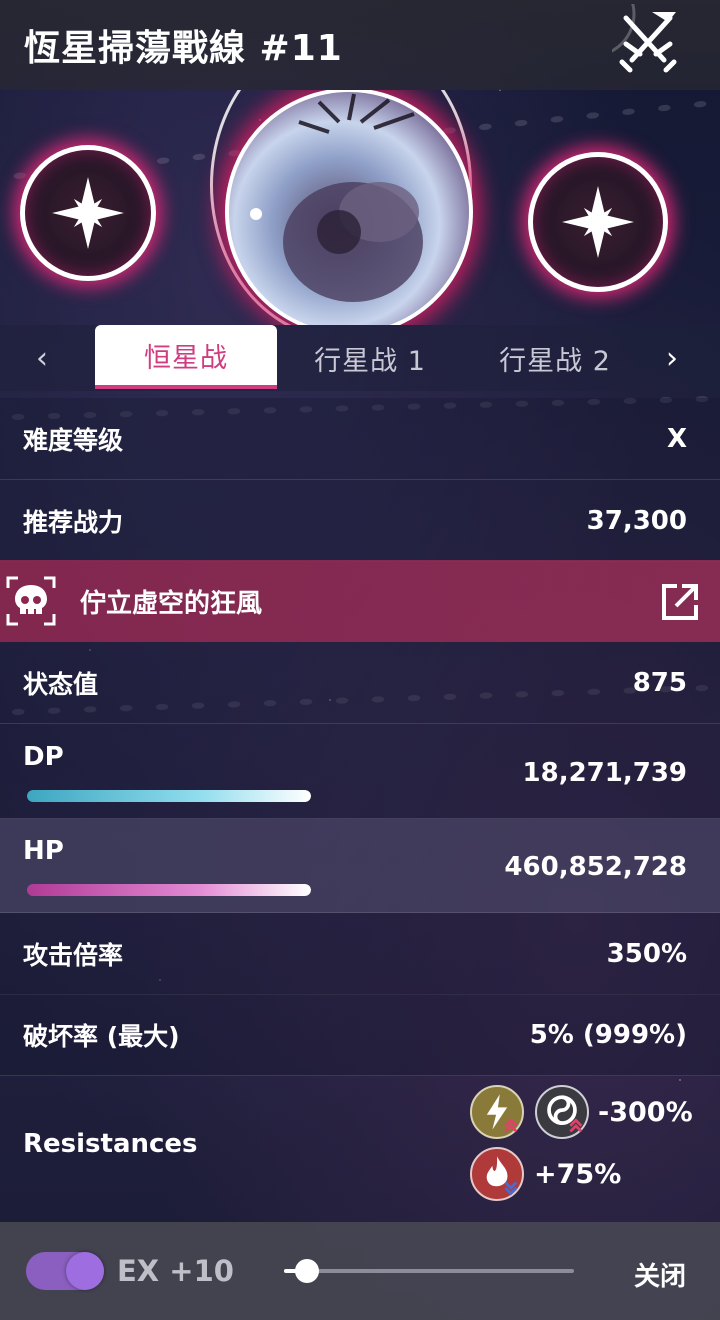 This screenshot has width=720, height=1320. What do you see at coordinates (31, 601) in the screenshot?
I see `skull-icon` at bounding box center [31, 601].